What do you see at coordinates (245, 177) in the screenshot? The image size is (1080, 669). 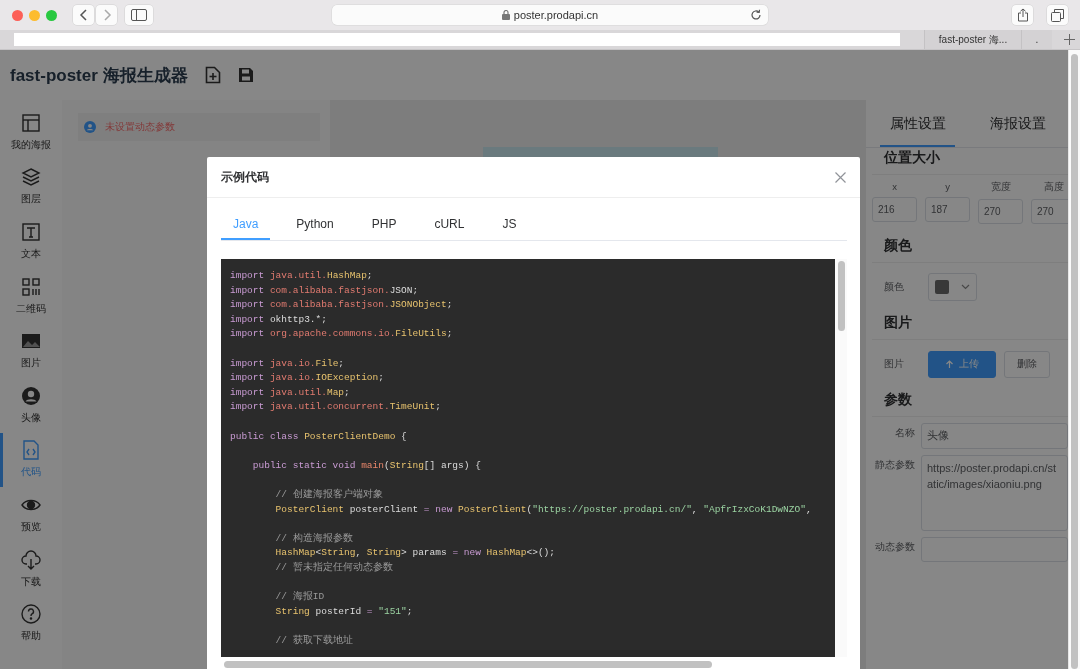 I see `dialog-title: 示例代码` at bounding box center [245, 177].